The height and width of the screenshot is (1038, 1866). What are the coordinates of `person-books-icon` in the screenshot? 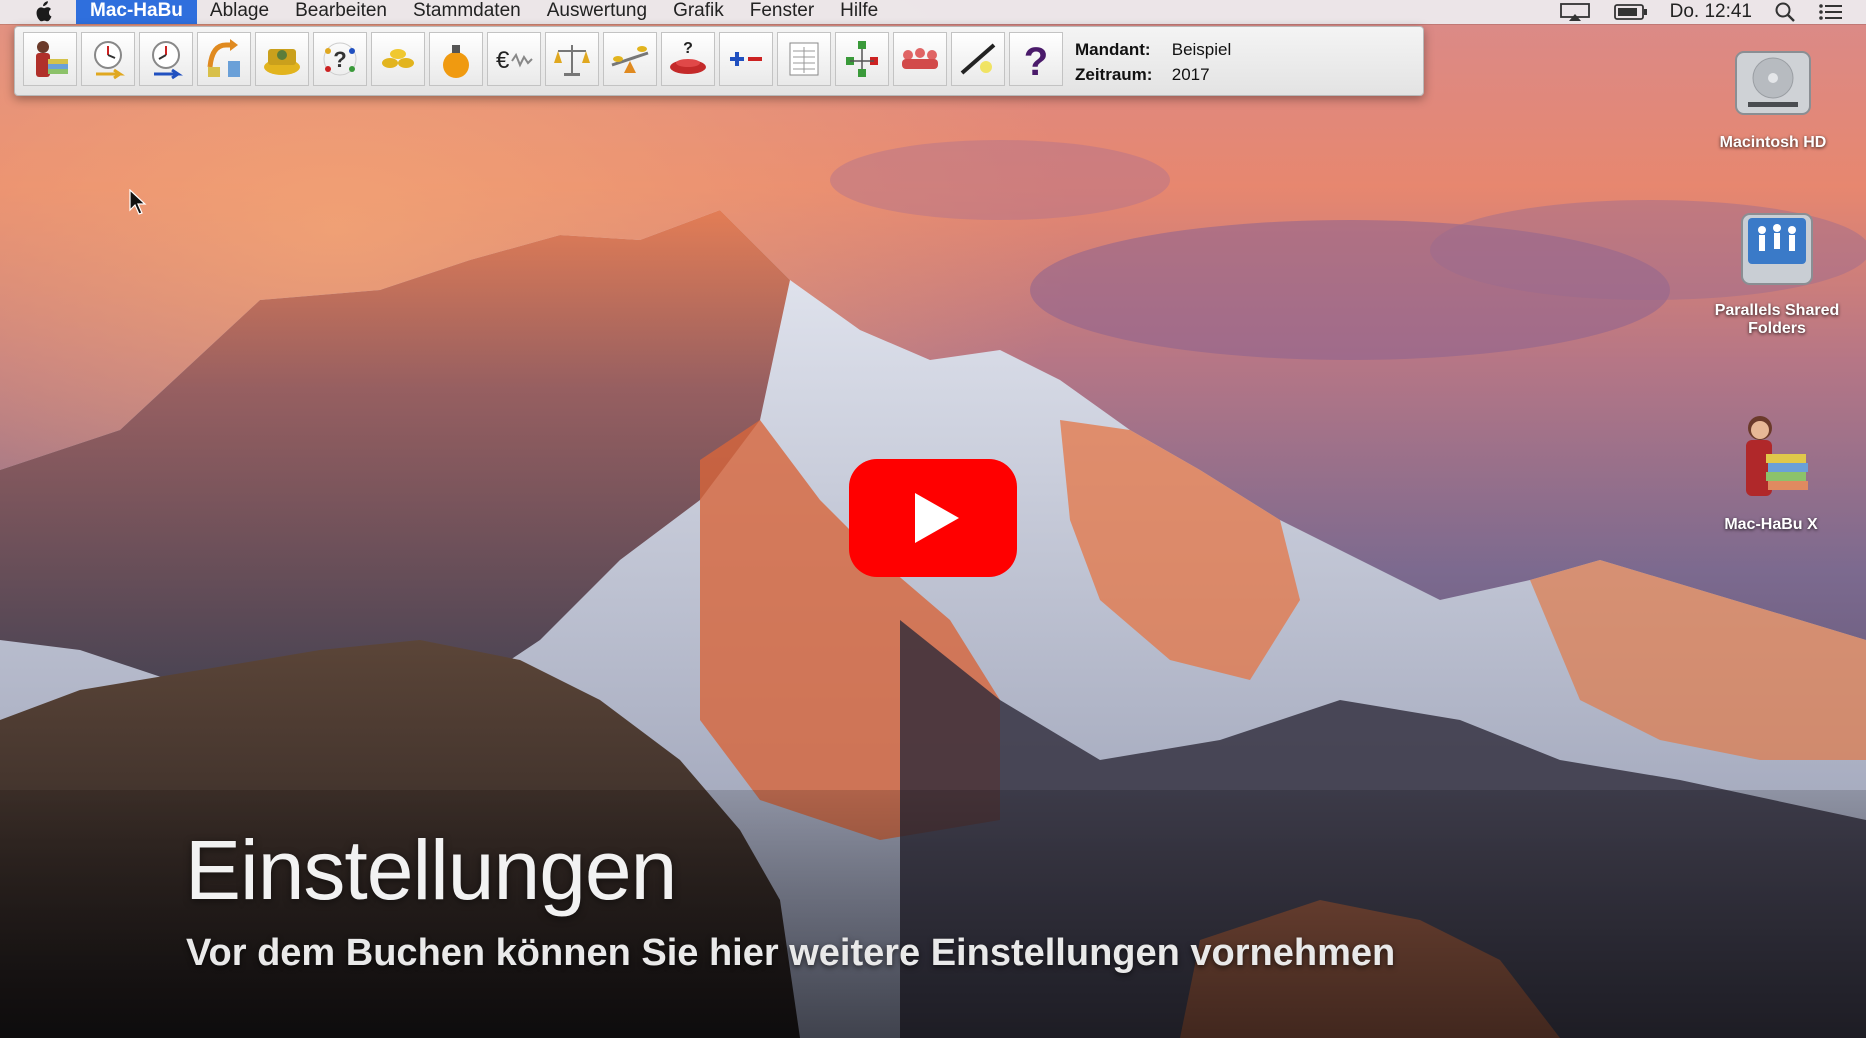 It's located at (52, 59).